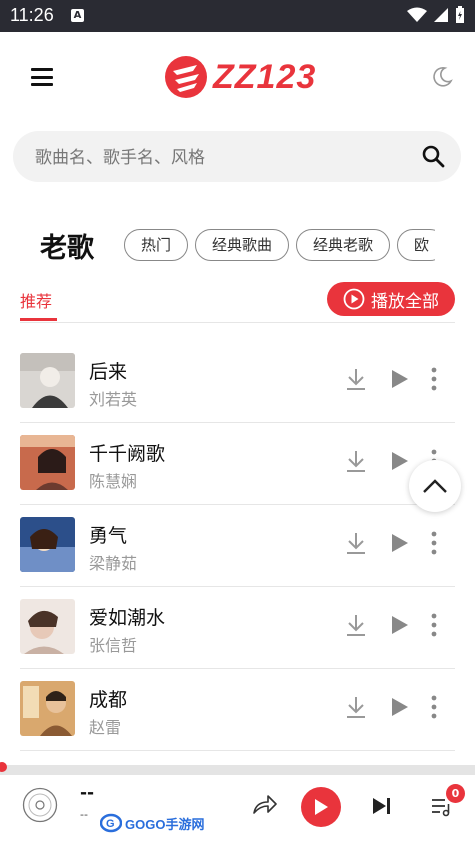 Image resolution: width=475 pixels, height=844 pixels. I want to click on song-title: 爱如潮水, so click(127, 618).